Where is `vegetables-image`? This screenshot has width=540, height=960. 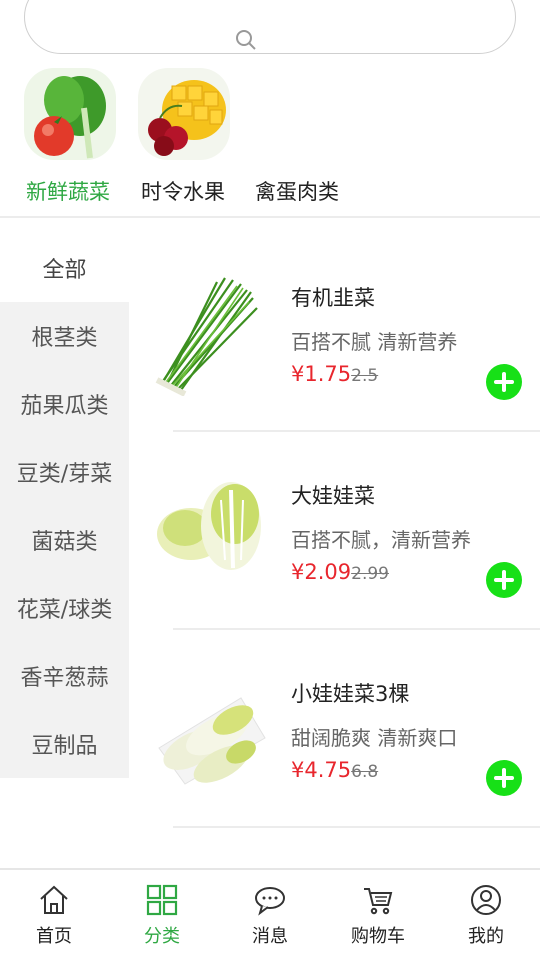
vegetables-image is located at coordinates (70, 114).